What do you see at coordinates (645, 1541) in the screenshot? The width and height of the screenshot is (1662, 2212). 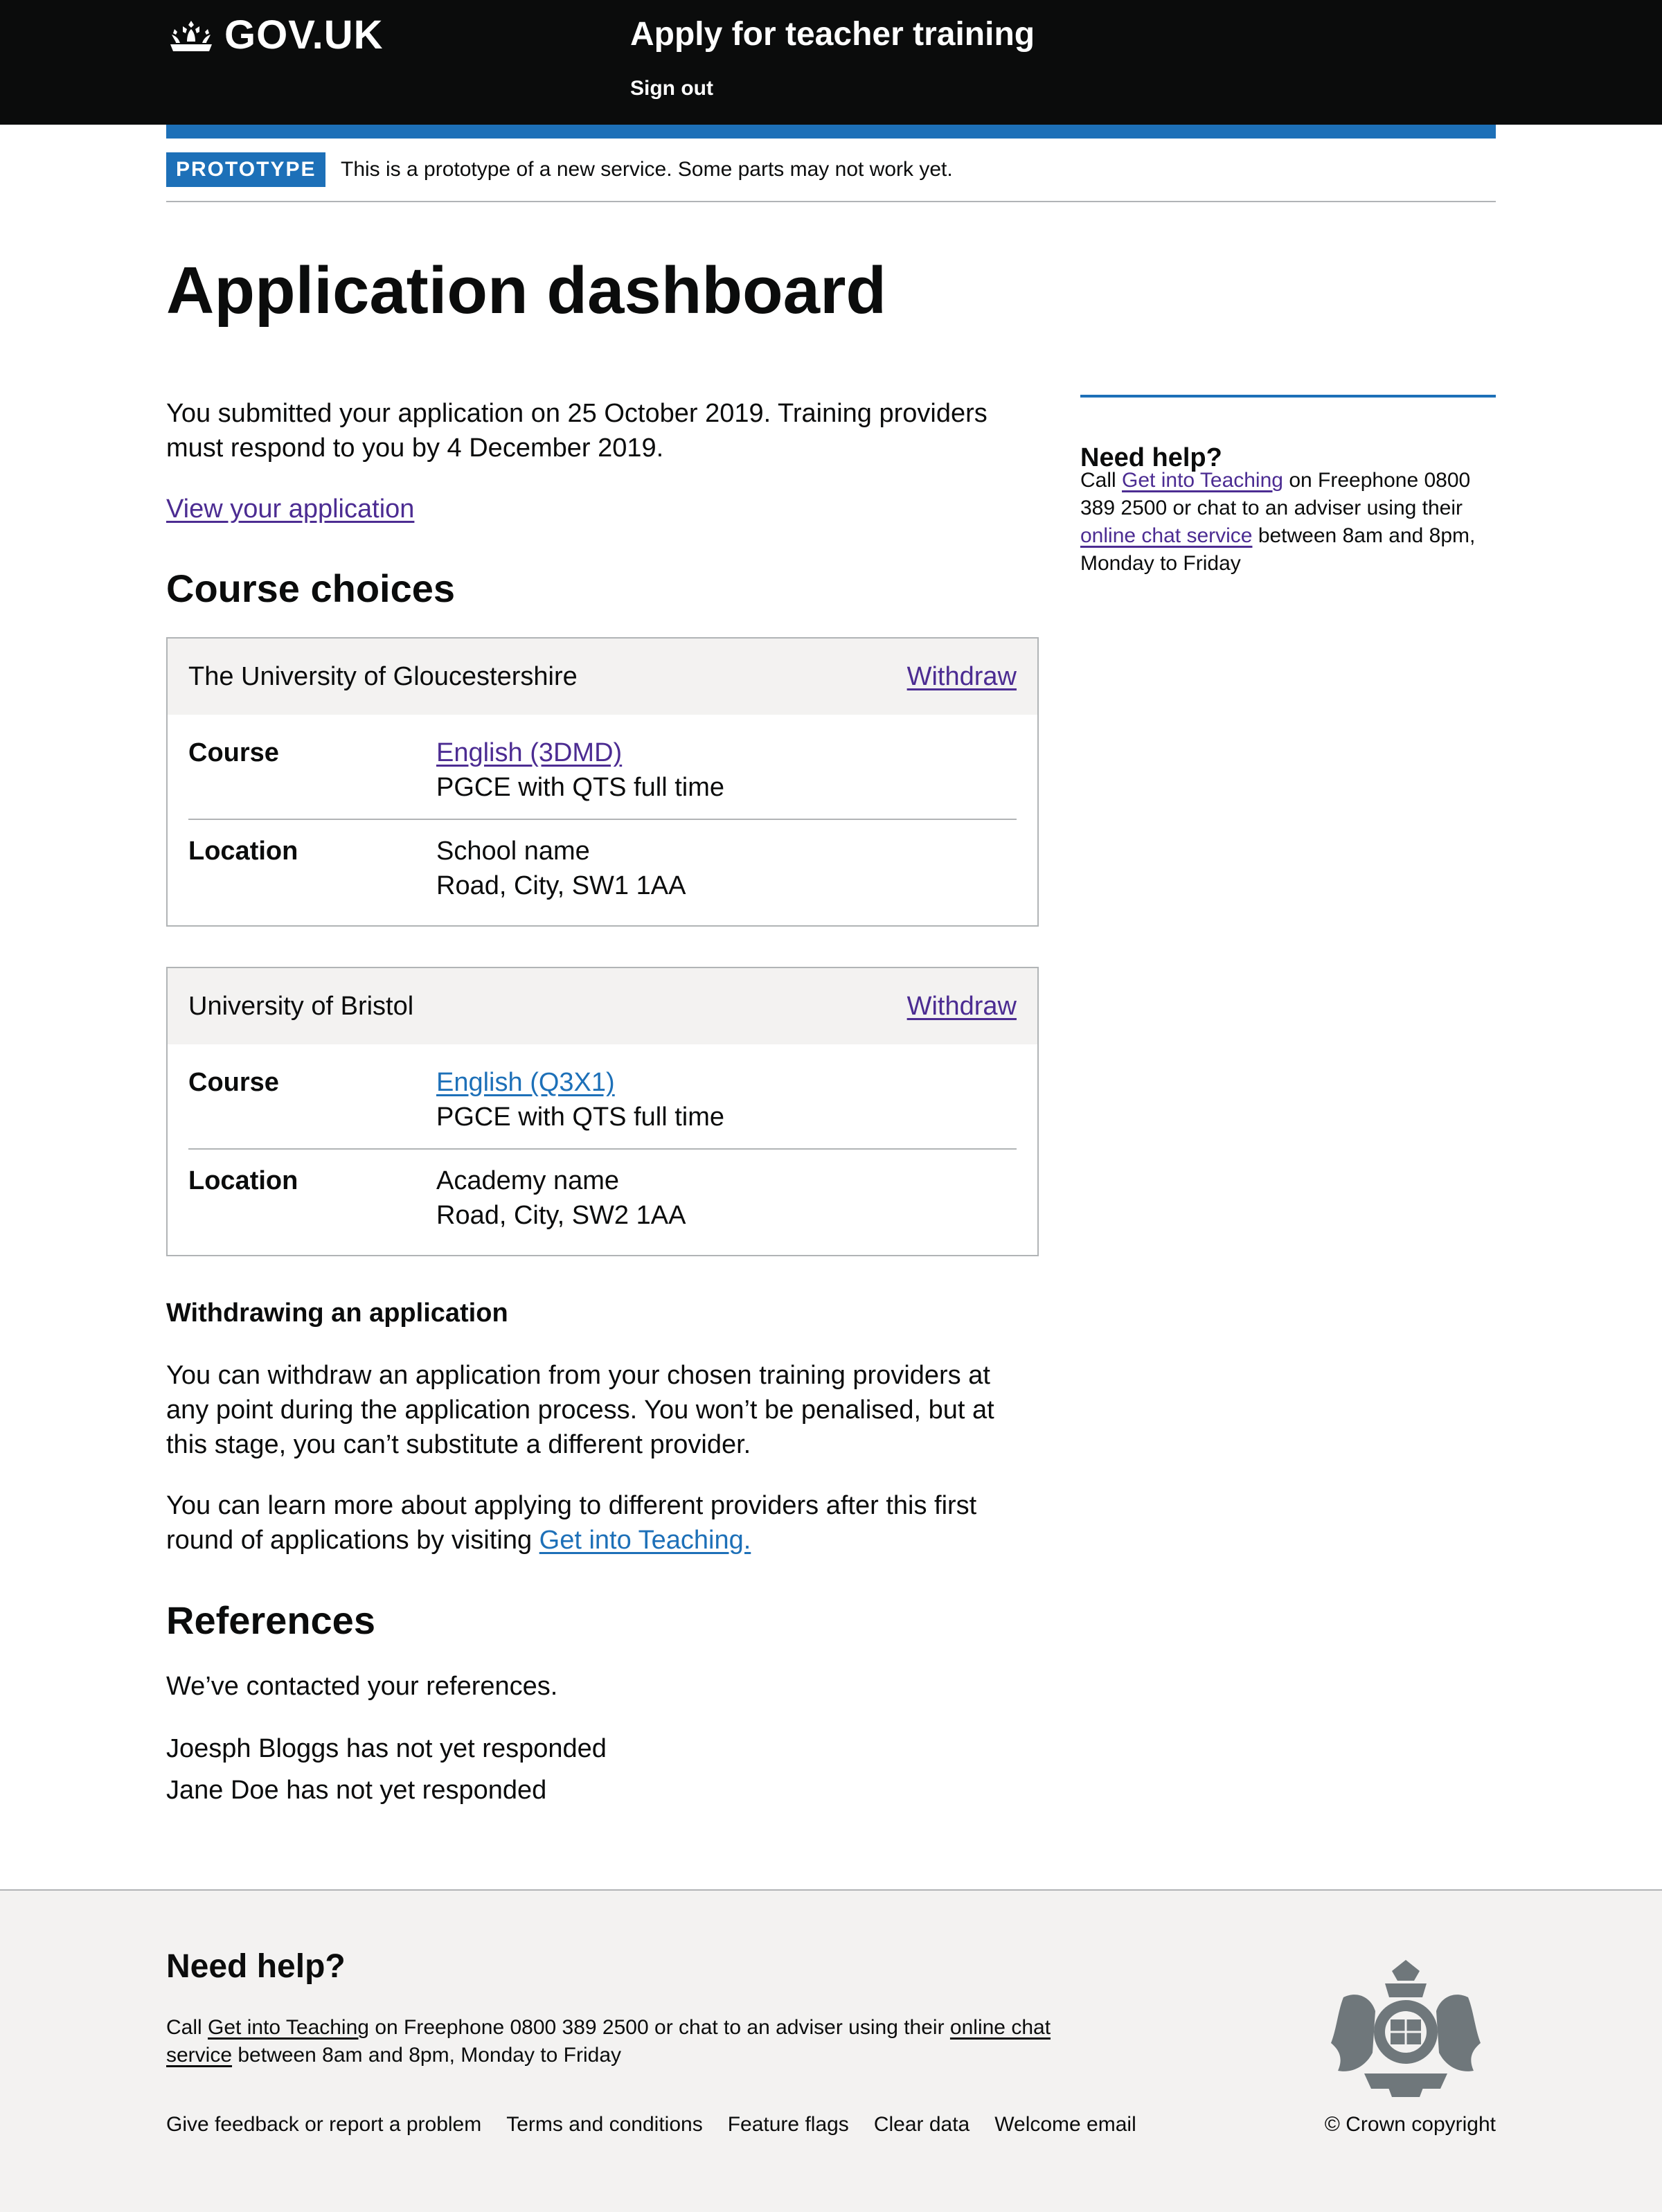 I see `get-into-teaching-link: Get into Teaching.` at bounding box center [645, 1541].